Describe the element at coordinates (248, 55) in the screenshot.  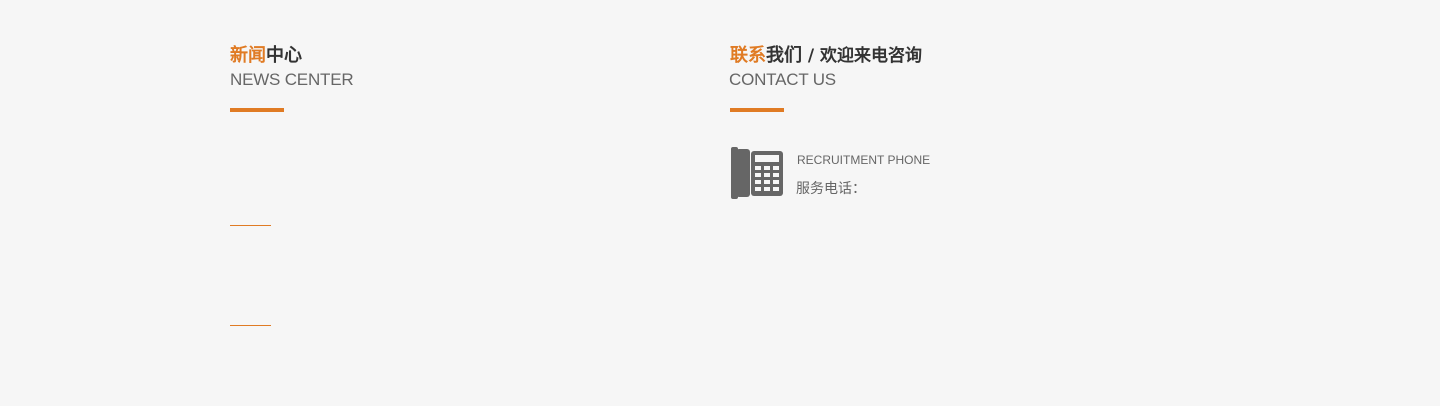
I see `news-title-accent: 新闻` at that location.